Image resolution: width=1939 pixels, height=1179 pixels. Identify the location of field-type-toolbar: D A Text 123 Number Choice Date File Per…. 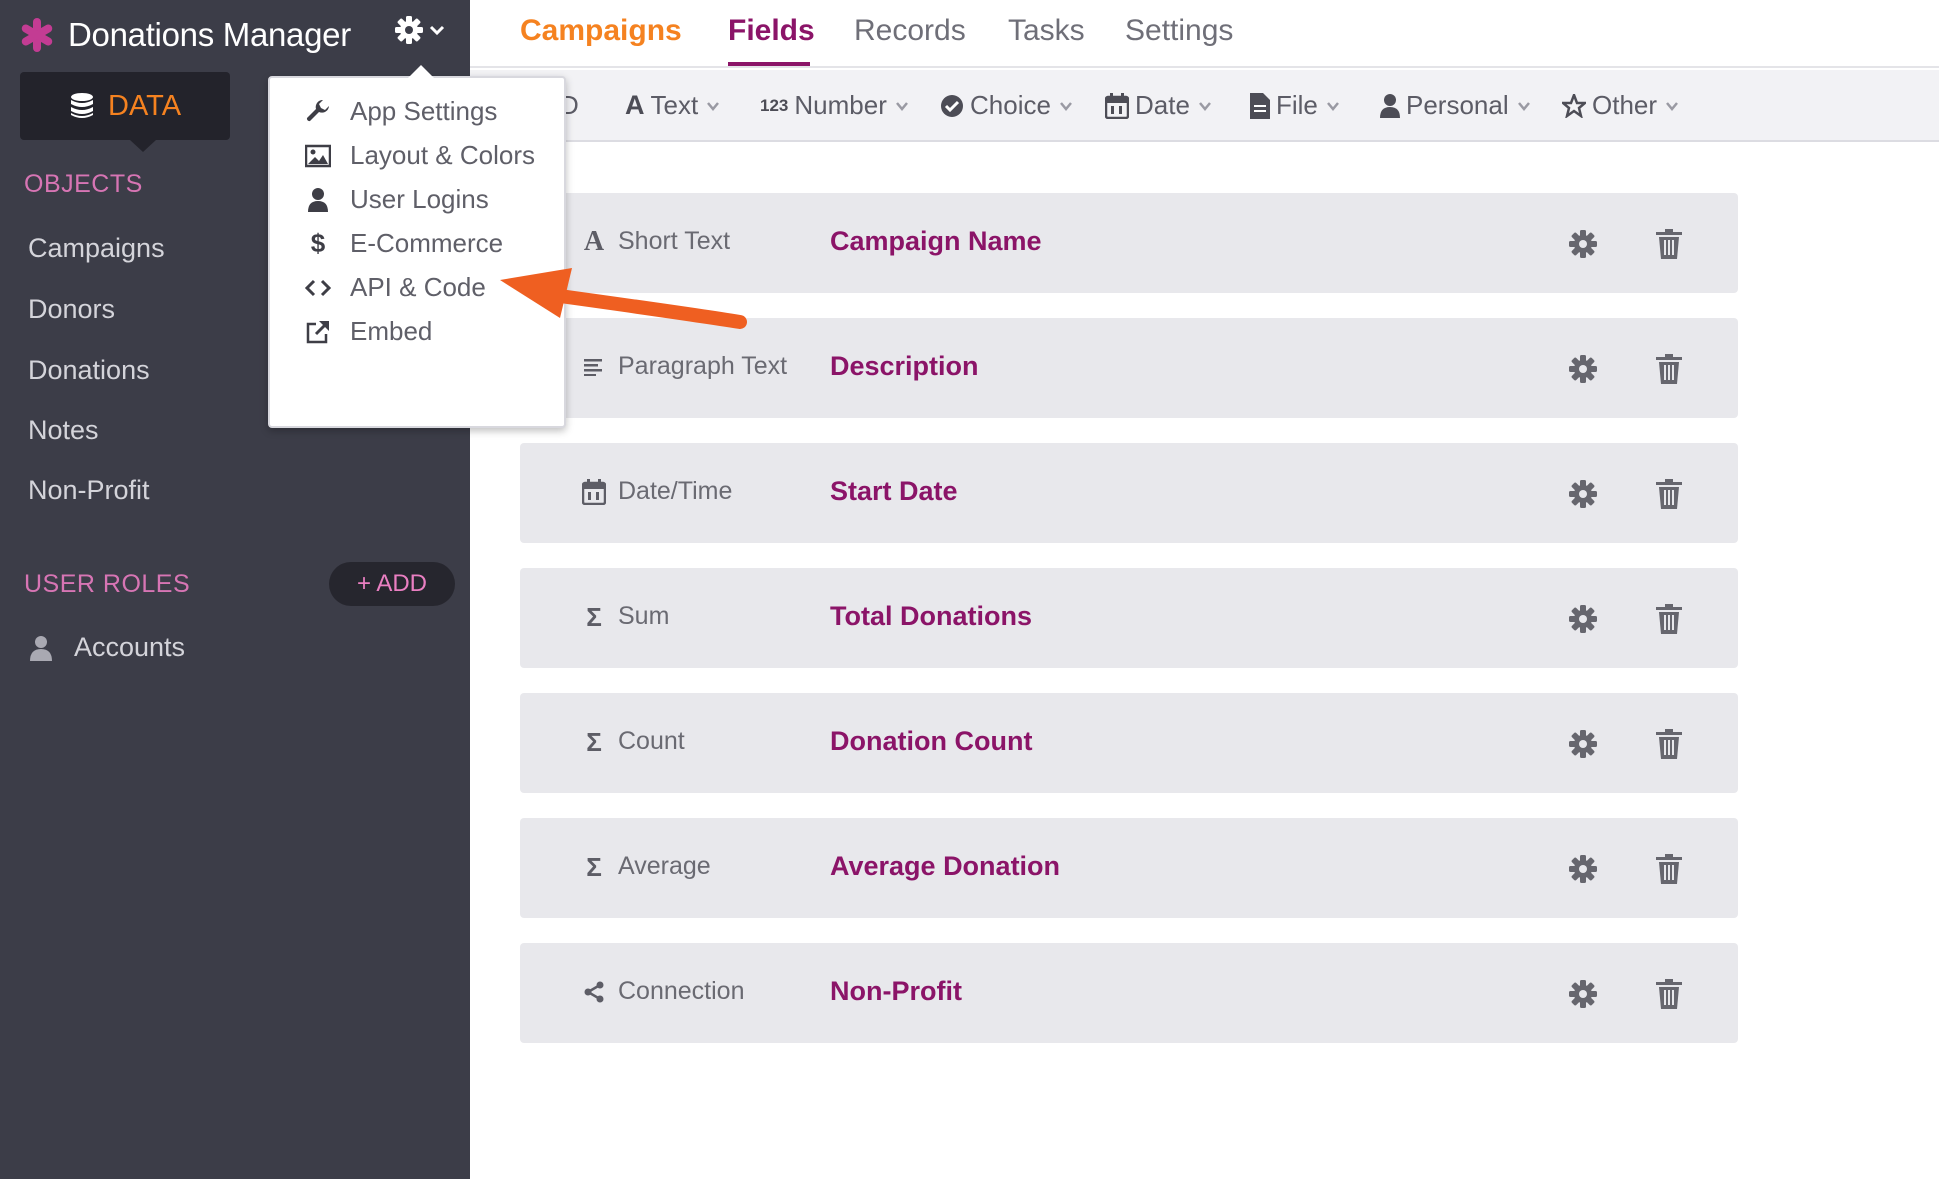
(1204, 106).